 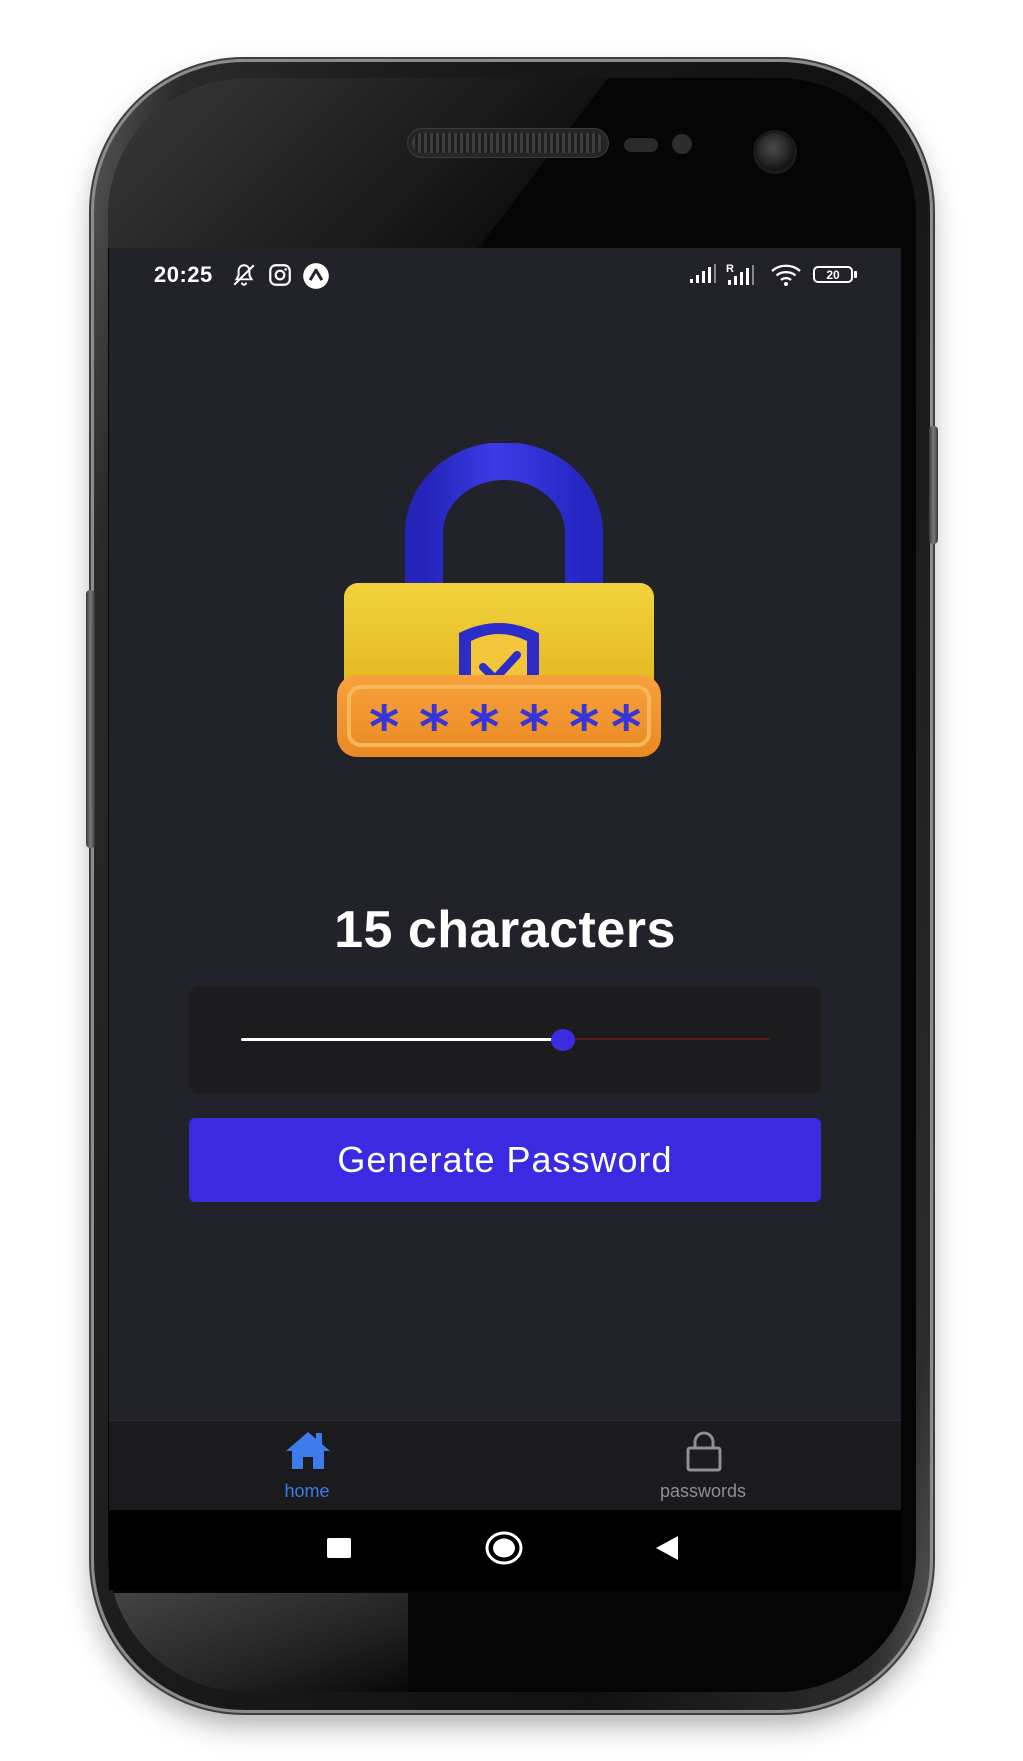 I want to click on instagram-icon, so click(x=280, y=275).